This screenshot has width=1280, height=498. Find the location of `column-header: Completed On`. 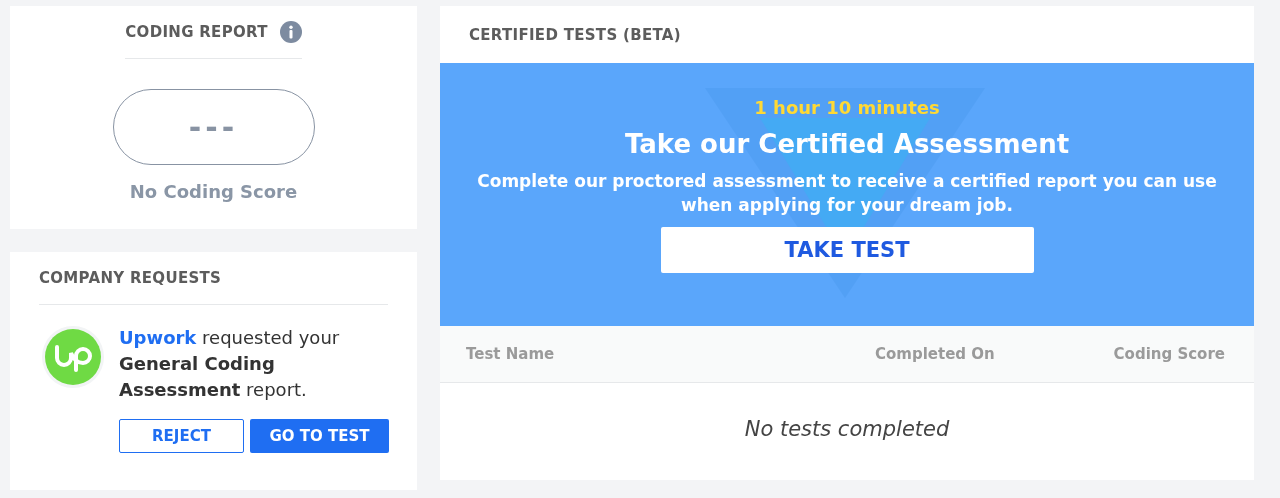

column-header: Completed On is located at coordinates (935, 354).